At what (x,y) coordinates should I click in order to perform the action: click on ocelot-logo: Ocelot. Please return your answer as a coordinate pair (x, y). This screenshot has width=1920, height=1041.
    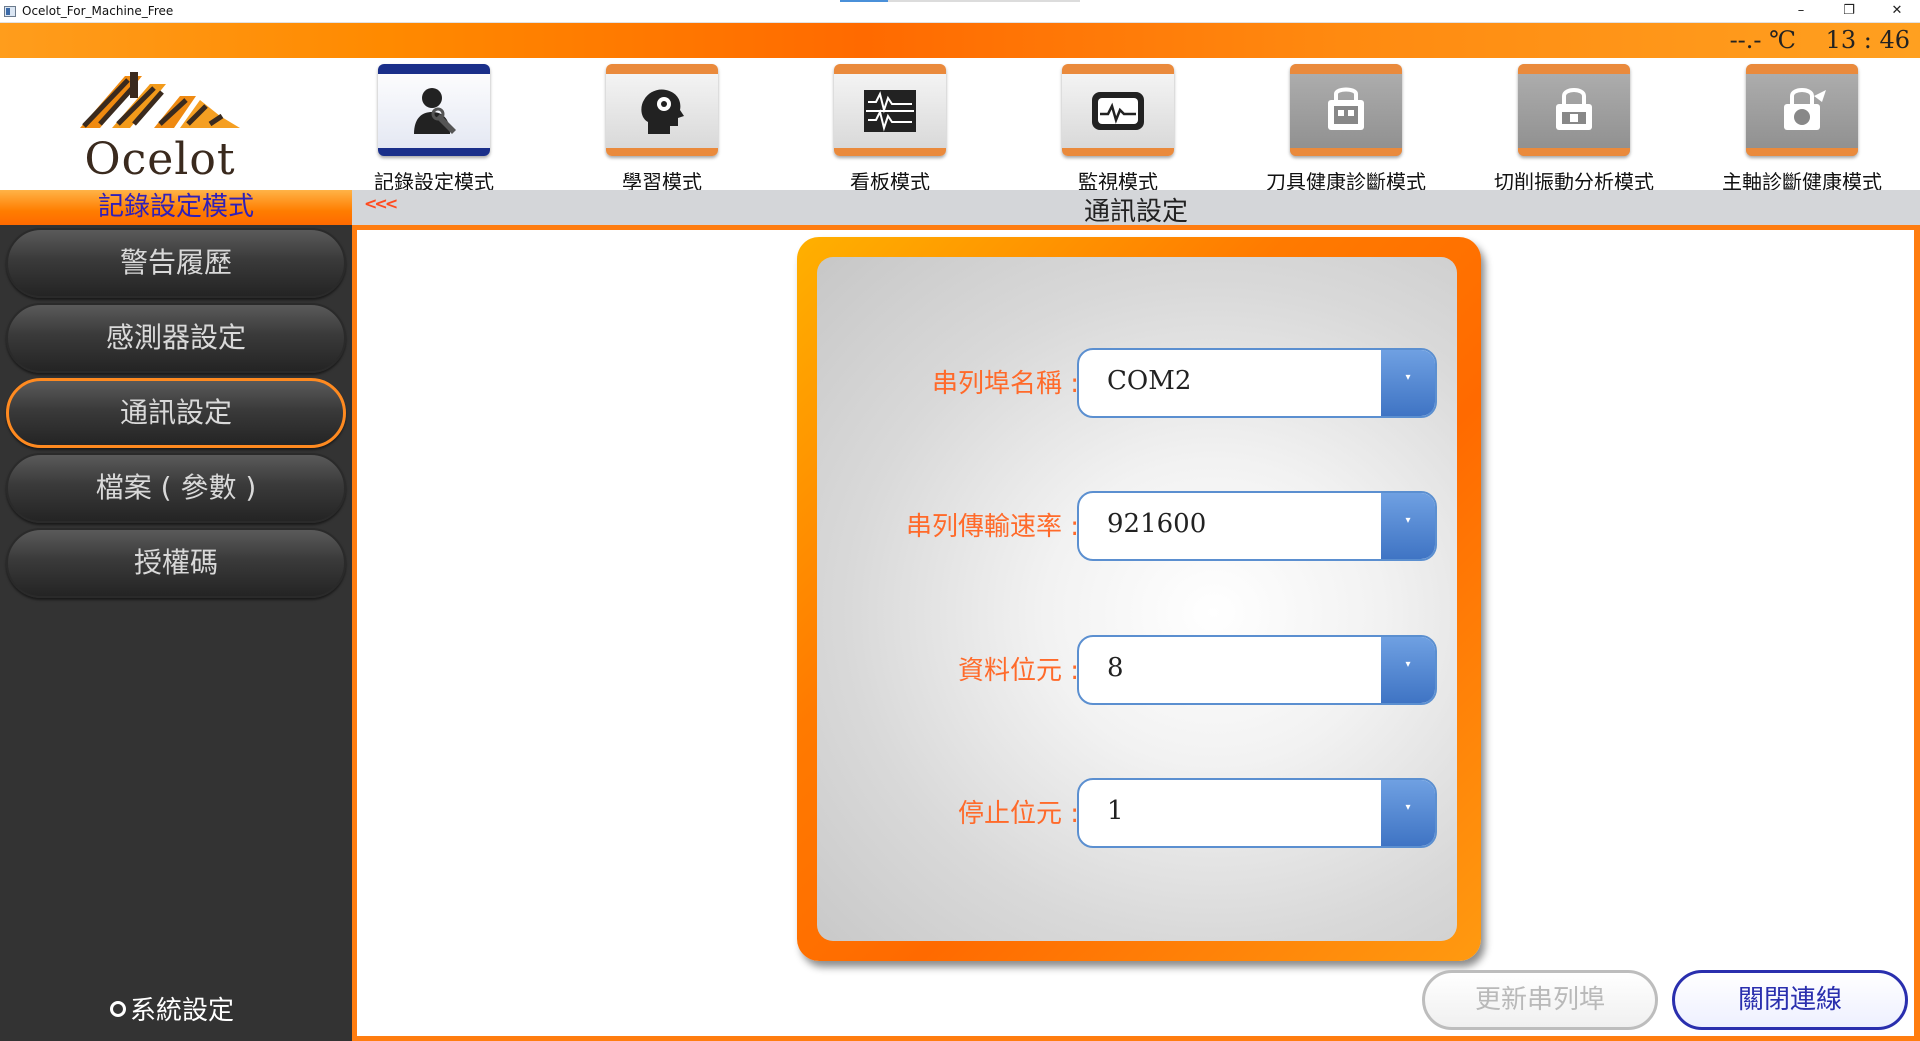
    Looking at the image, I should click on (160, 126).